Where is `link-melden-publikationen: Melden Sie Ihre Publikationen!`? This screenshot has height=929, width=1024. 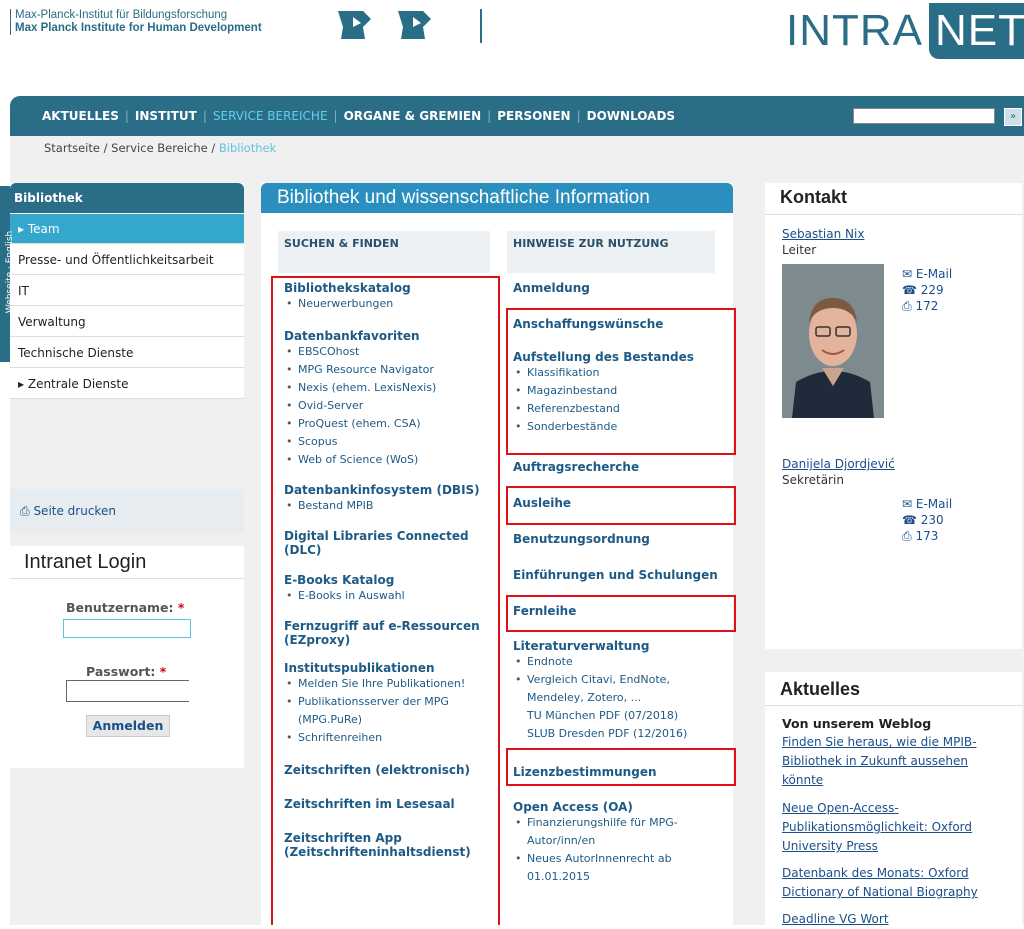 link-melden-publikationen: Melden Sie Ihre Publikationen! is located at coordinates (390, 684).